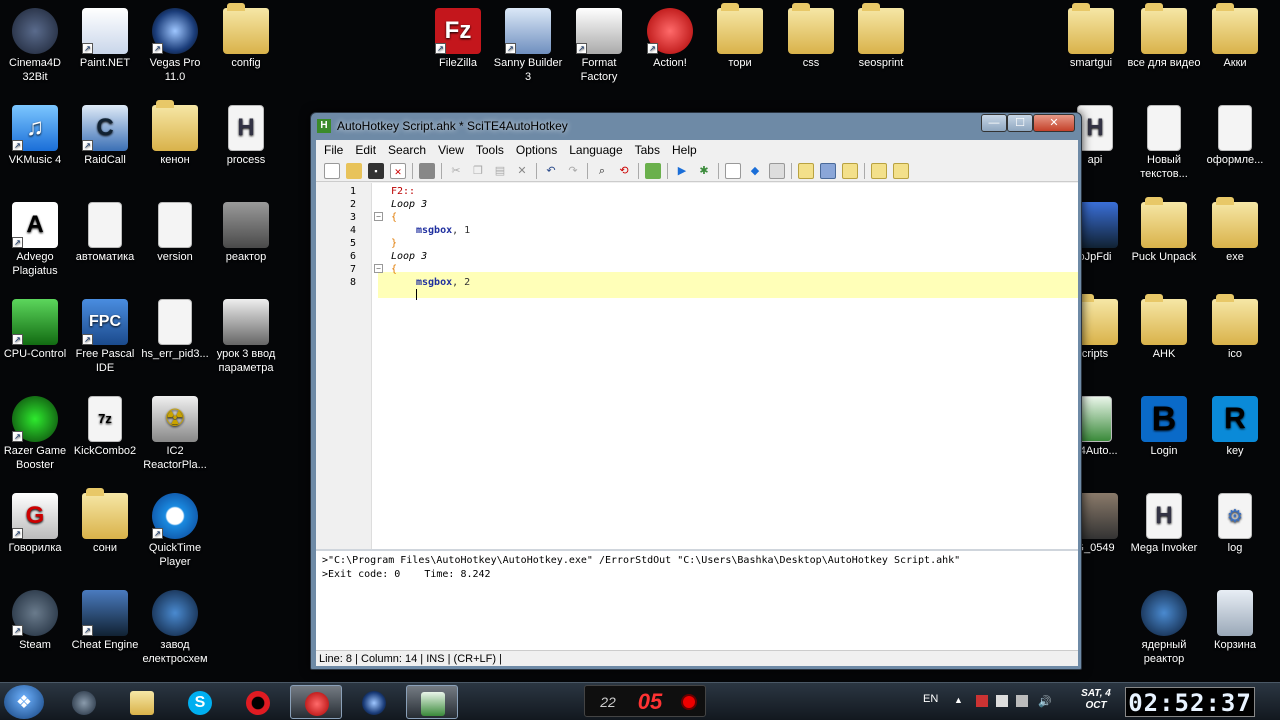 This screenshot has width=1280, height=720. Describe the element at coordinates (595, 150) in the screenshot. I see `menu-language: Language` at that location.